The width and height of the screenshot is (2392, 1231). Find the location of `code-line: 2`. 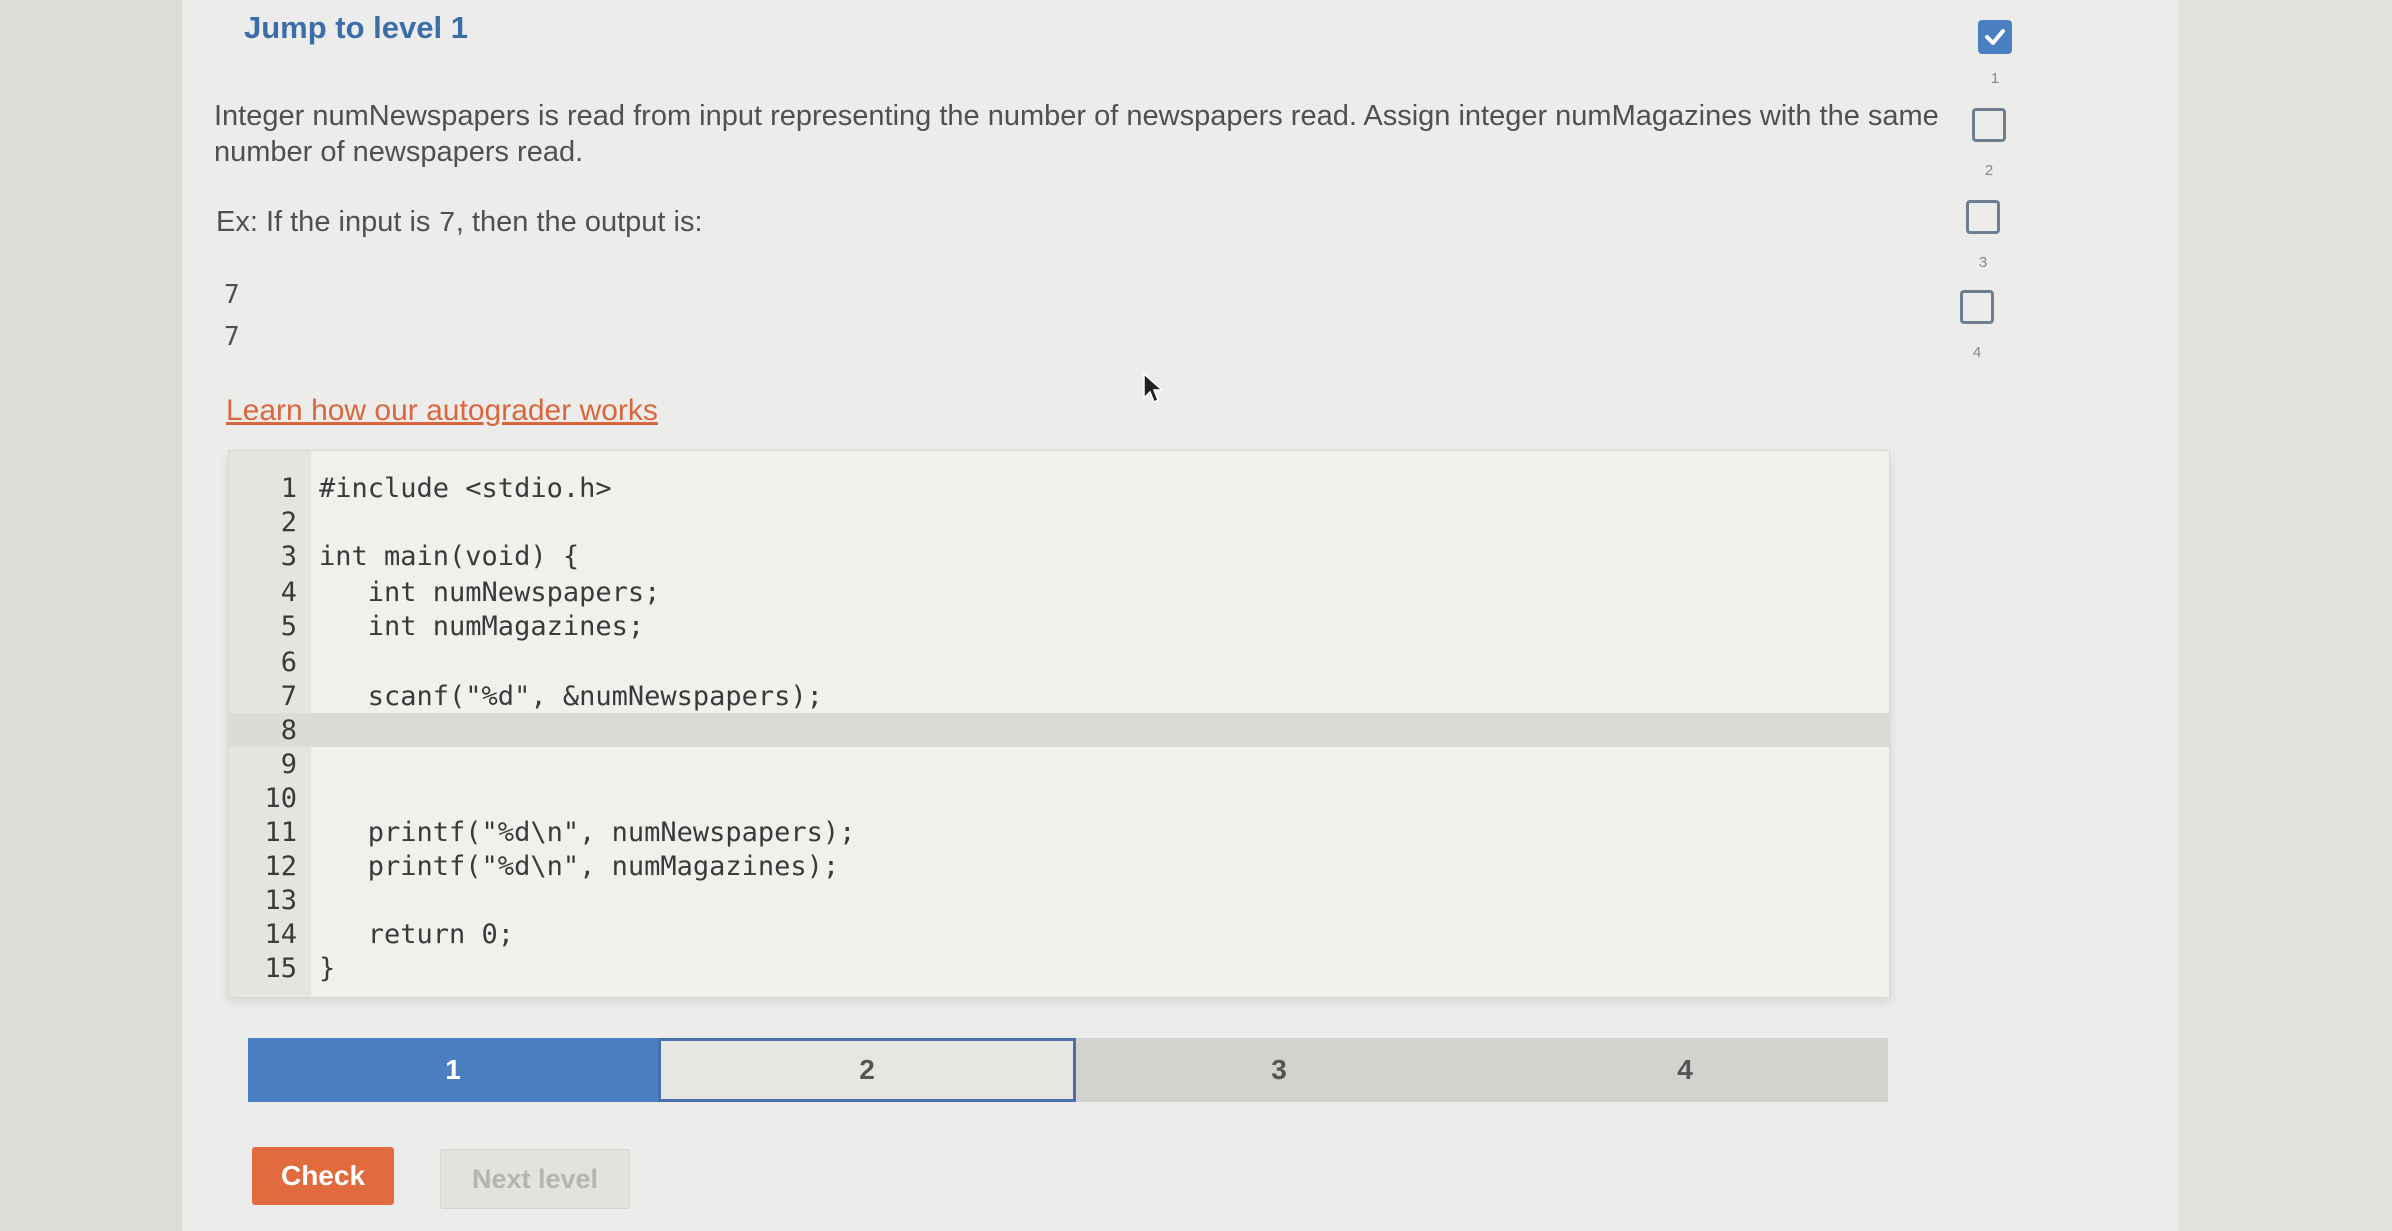

code-line: 2 is located at coordinates (1059, 522).